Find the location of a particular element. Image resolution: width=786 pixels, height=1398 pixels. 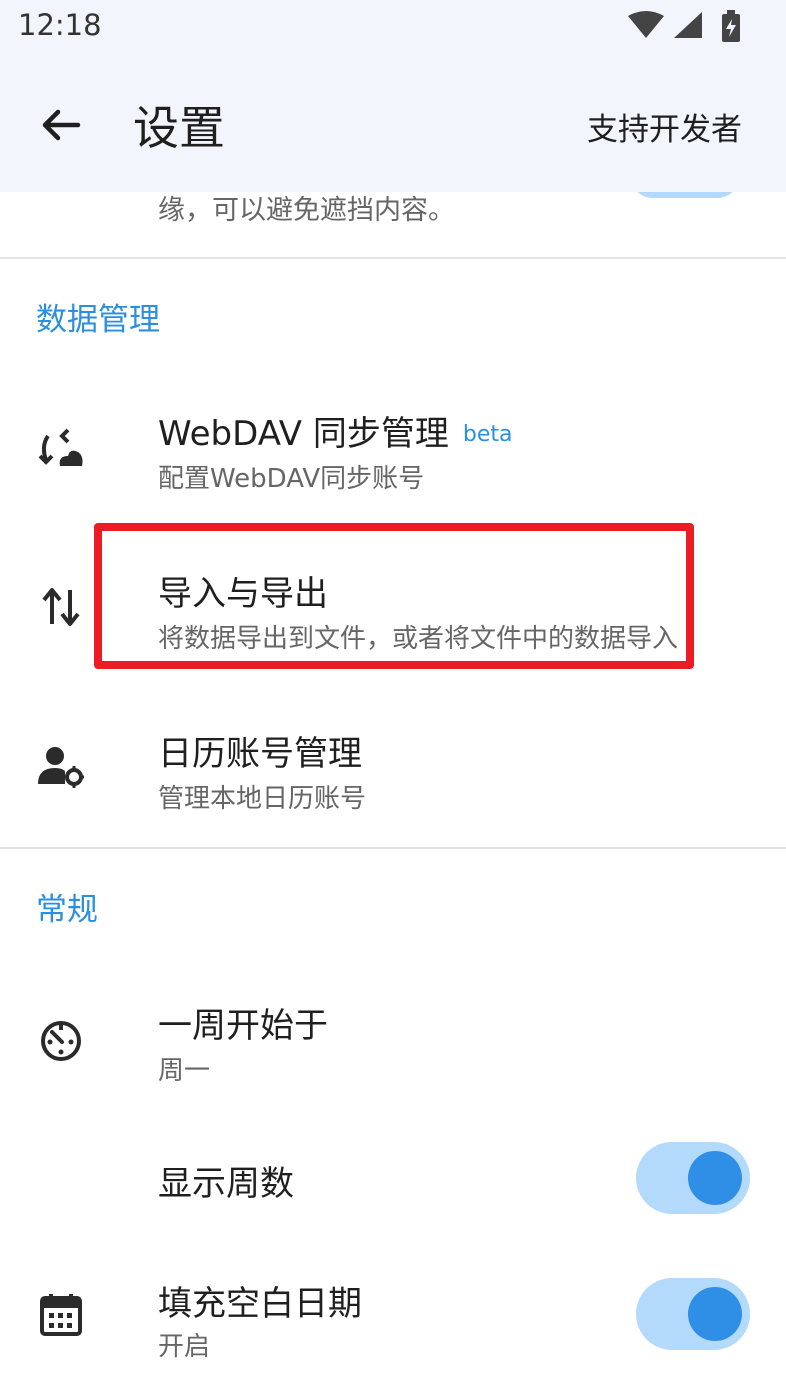

section-header-data-management: 数据管理 is located at coordinates (98, 320).